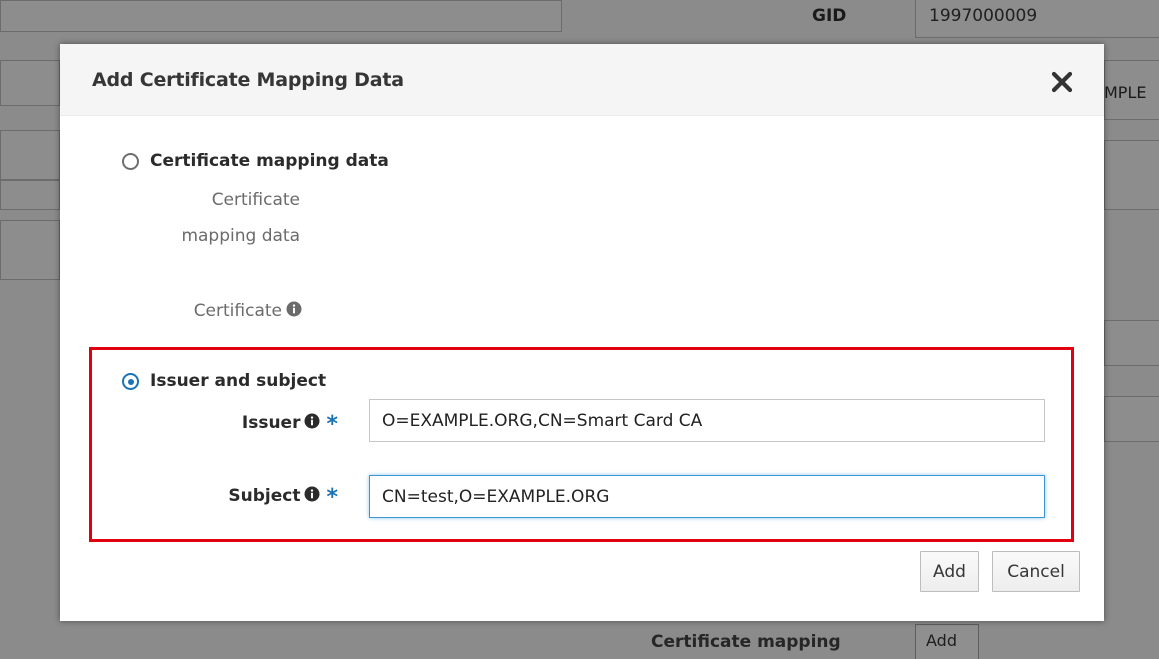  What do you see at coordinates (582, 80) in the screenshot?
I see `dialog-header: Add Certificate Mapping Data` at bounding box center [582, 80].